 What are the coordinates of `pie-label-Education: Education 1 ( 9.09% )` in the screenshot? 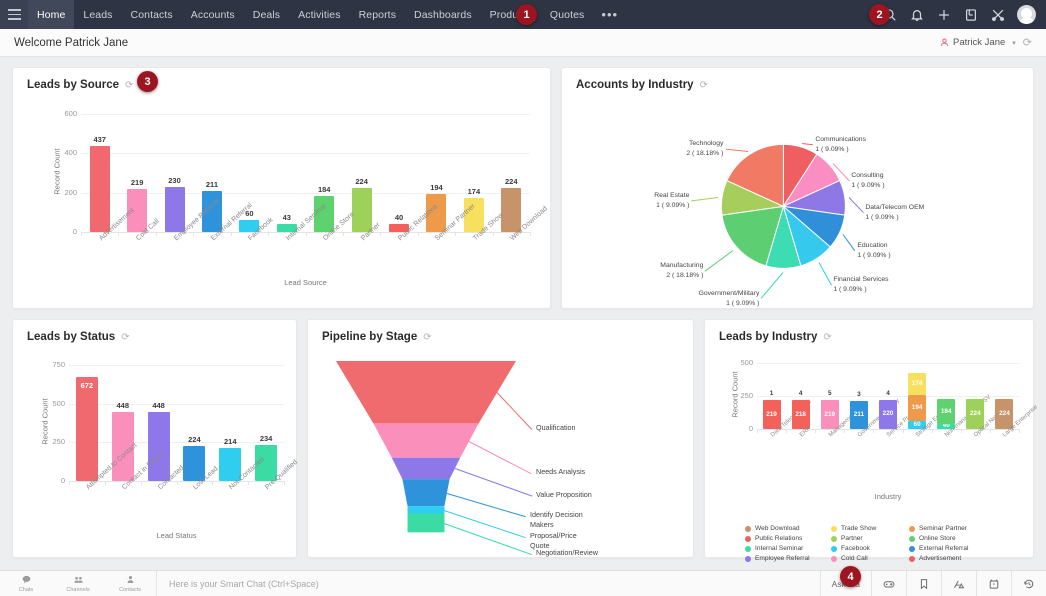 It's located at (873, 251).